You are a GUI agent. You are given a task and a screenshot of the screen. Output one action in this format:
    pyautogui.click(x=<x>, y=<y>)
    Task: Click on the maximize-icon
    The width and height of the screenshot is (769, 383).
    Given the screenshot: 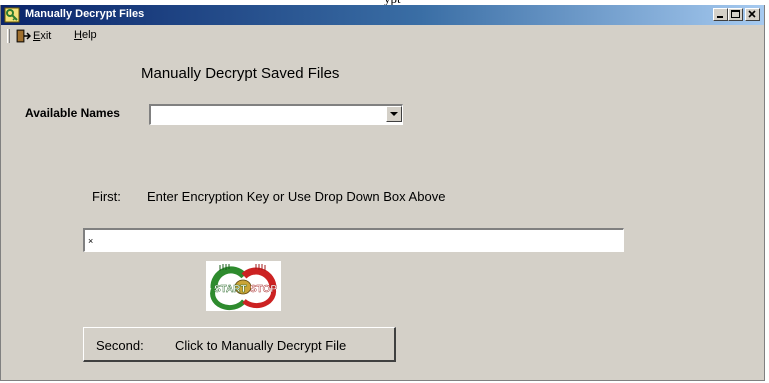 What is the action you would take?
    pyautogui.click(x=735, y=14)
    